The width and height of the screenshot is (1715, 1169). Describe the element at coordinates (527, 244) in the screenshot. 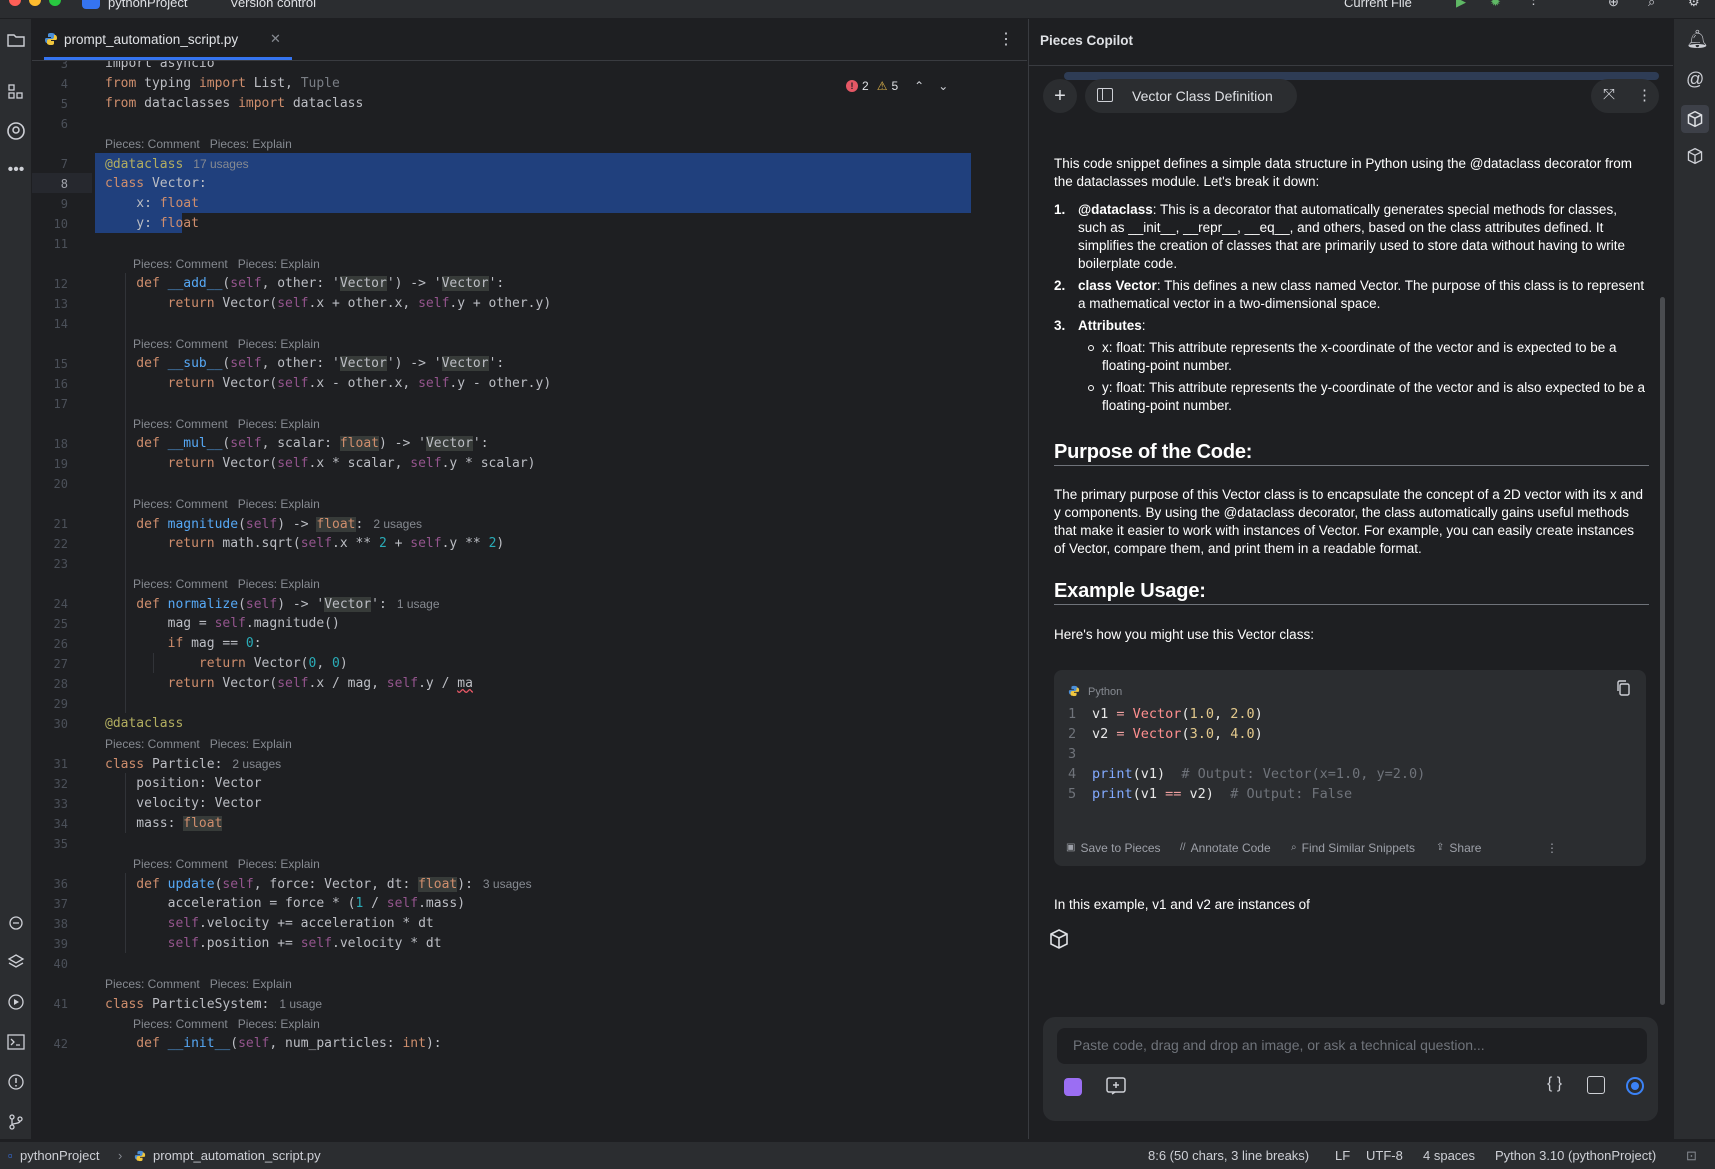

I see `code-line: 11` at that location.